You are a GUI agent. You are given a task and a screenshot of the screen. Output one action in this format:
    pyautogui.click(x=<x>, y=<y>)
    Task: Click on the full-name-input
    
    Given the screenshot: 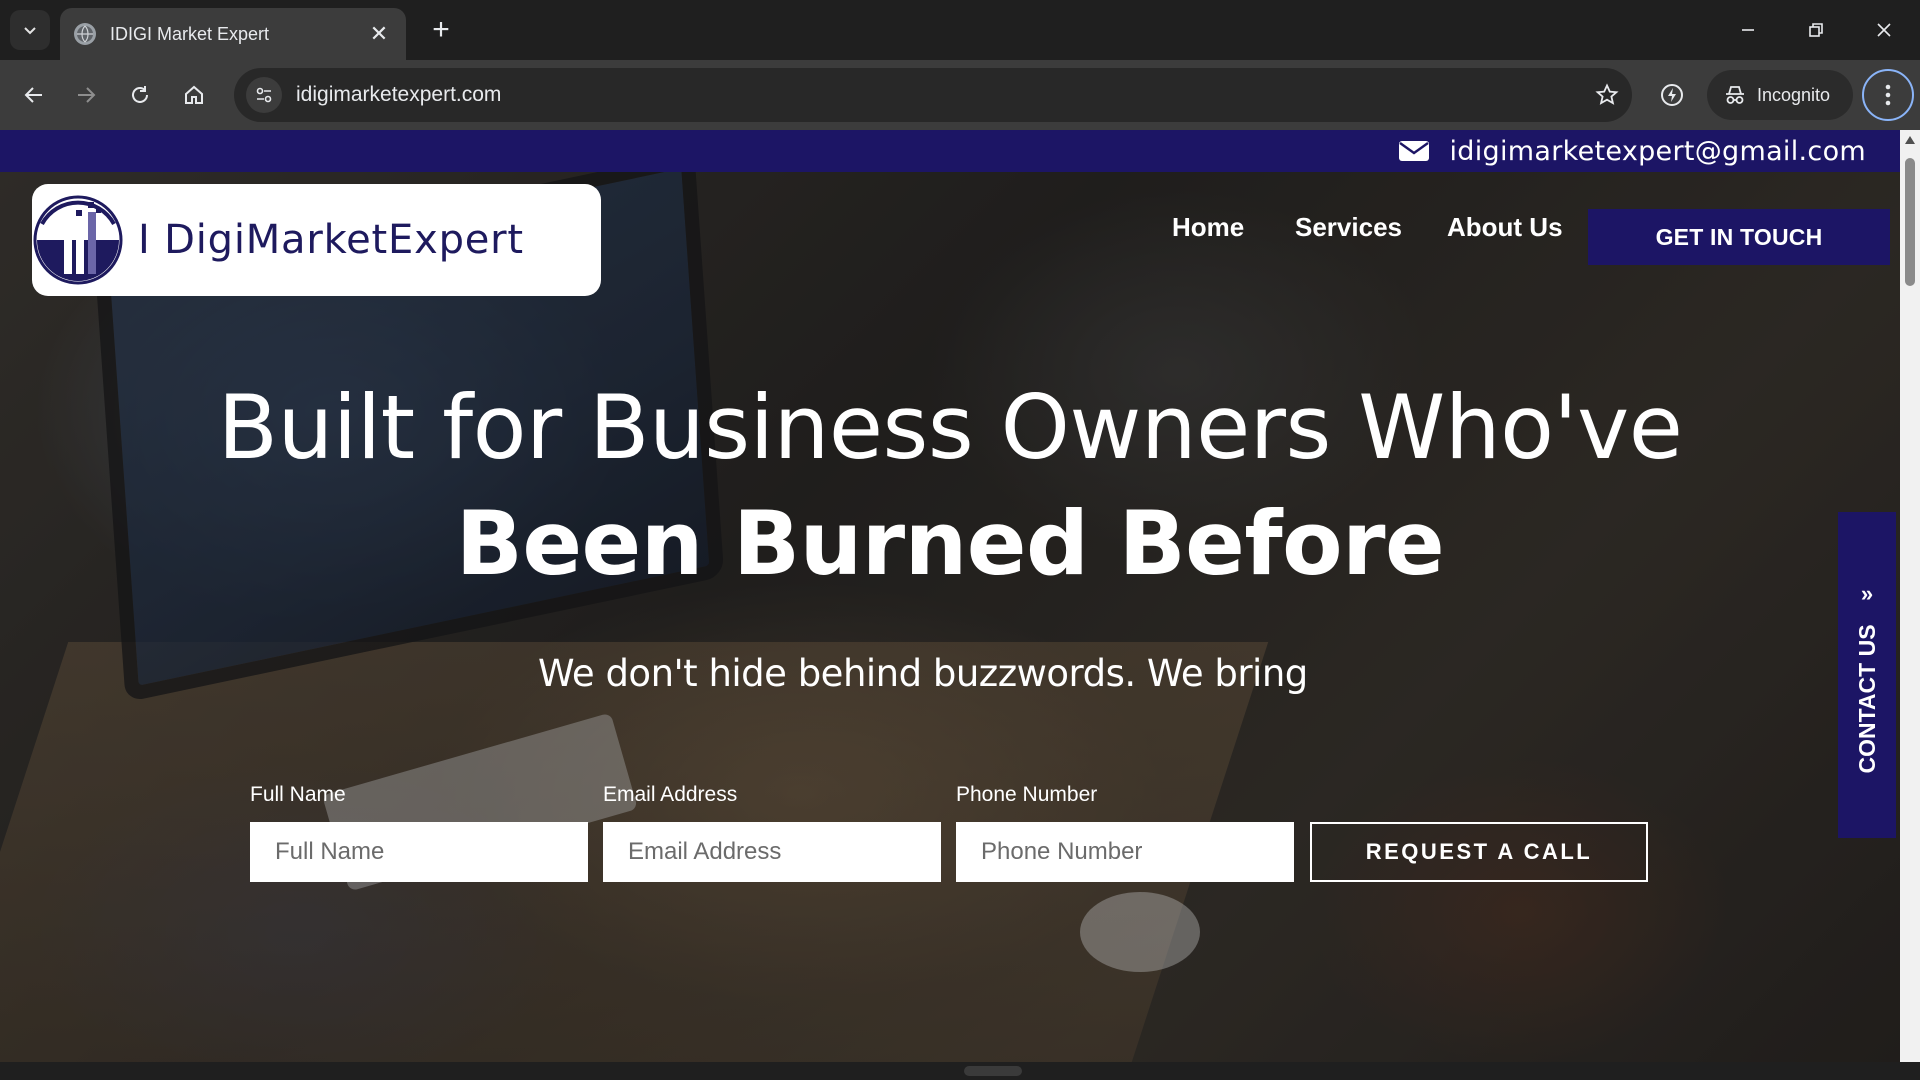 What is the action you would take?
    pyautogui.click(x=419, y=852)
    